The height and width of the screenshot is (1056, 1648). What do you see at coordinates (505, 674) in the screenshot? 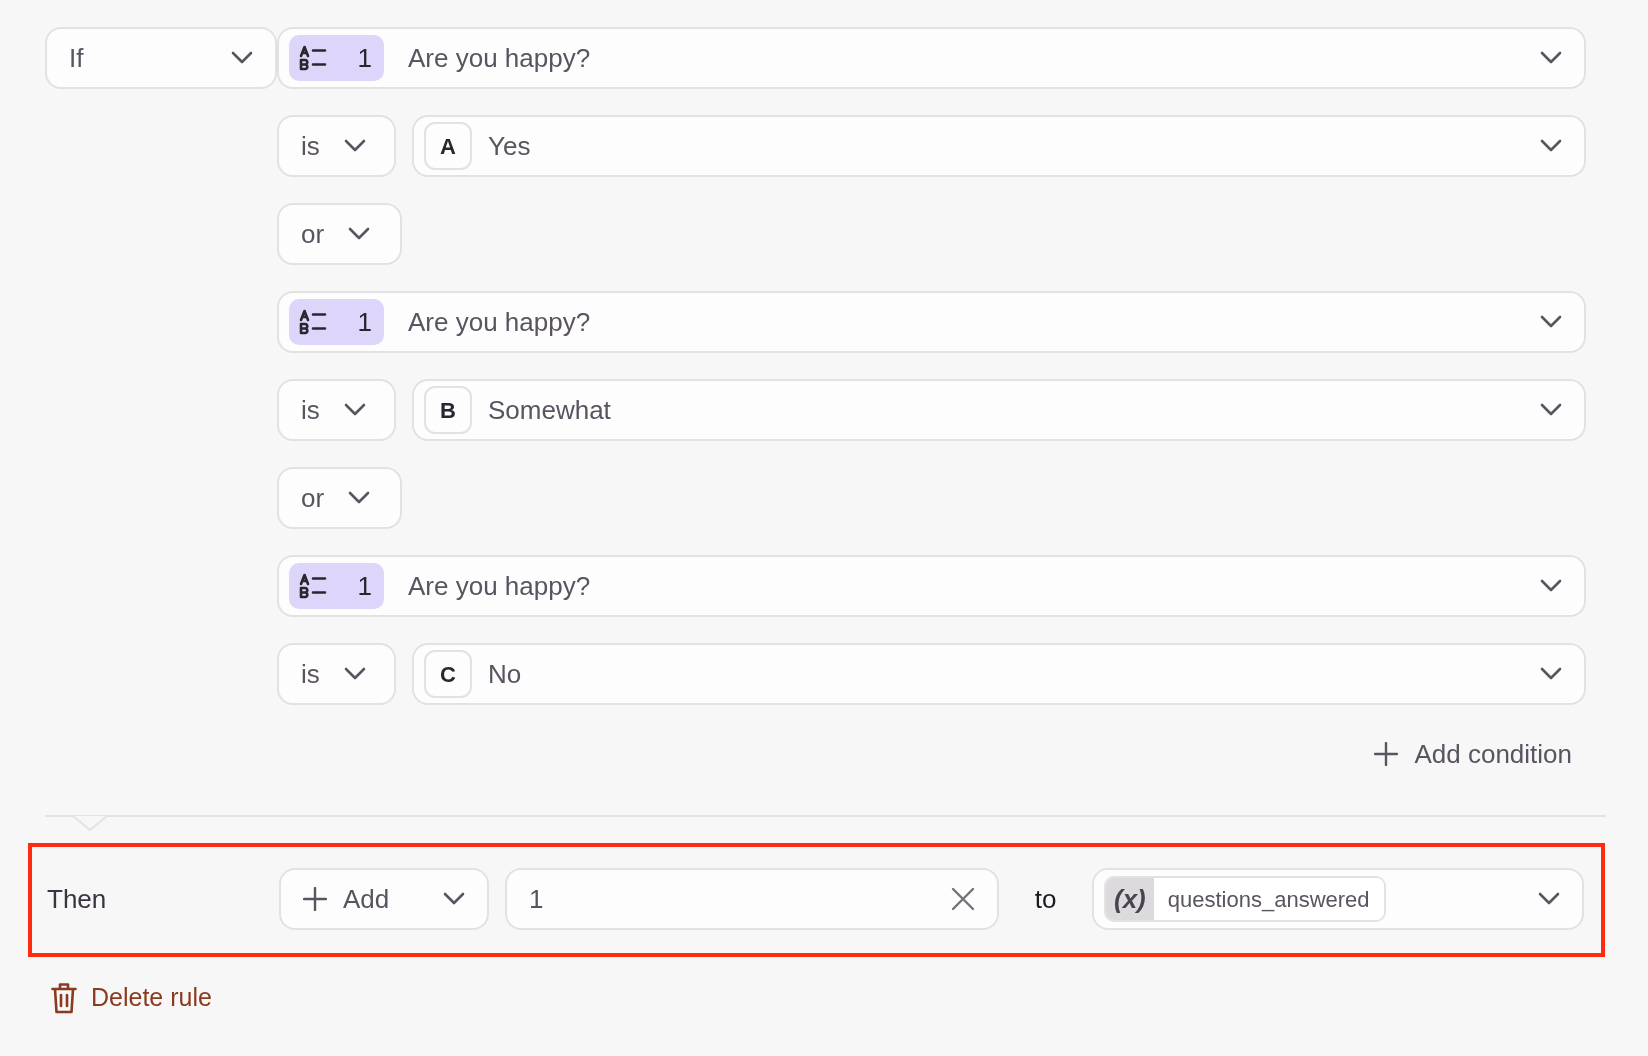
I see `dropdown-value: No` at bounding box center [505, 674].